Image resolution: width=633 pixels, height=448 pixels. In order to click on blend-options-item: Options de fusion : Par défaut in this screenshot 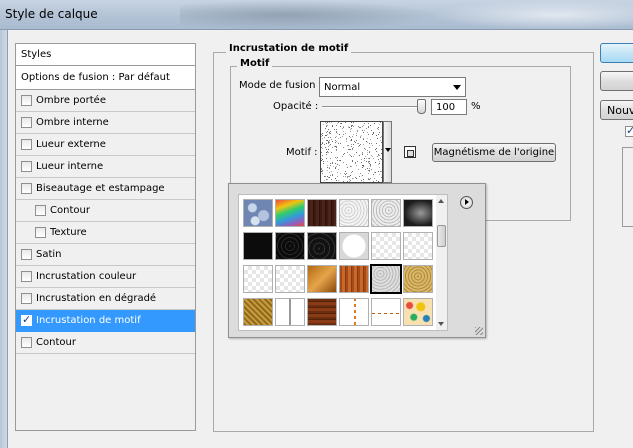, I will do `click(105, 78)`.